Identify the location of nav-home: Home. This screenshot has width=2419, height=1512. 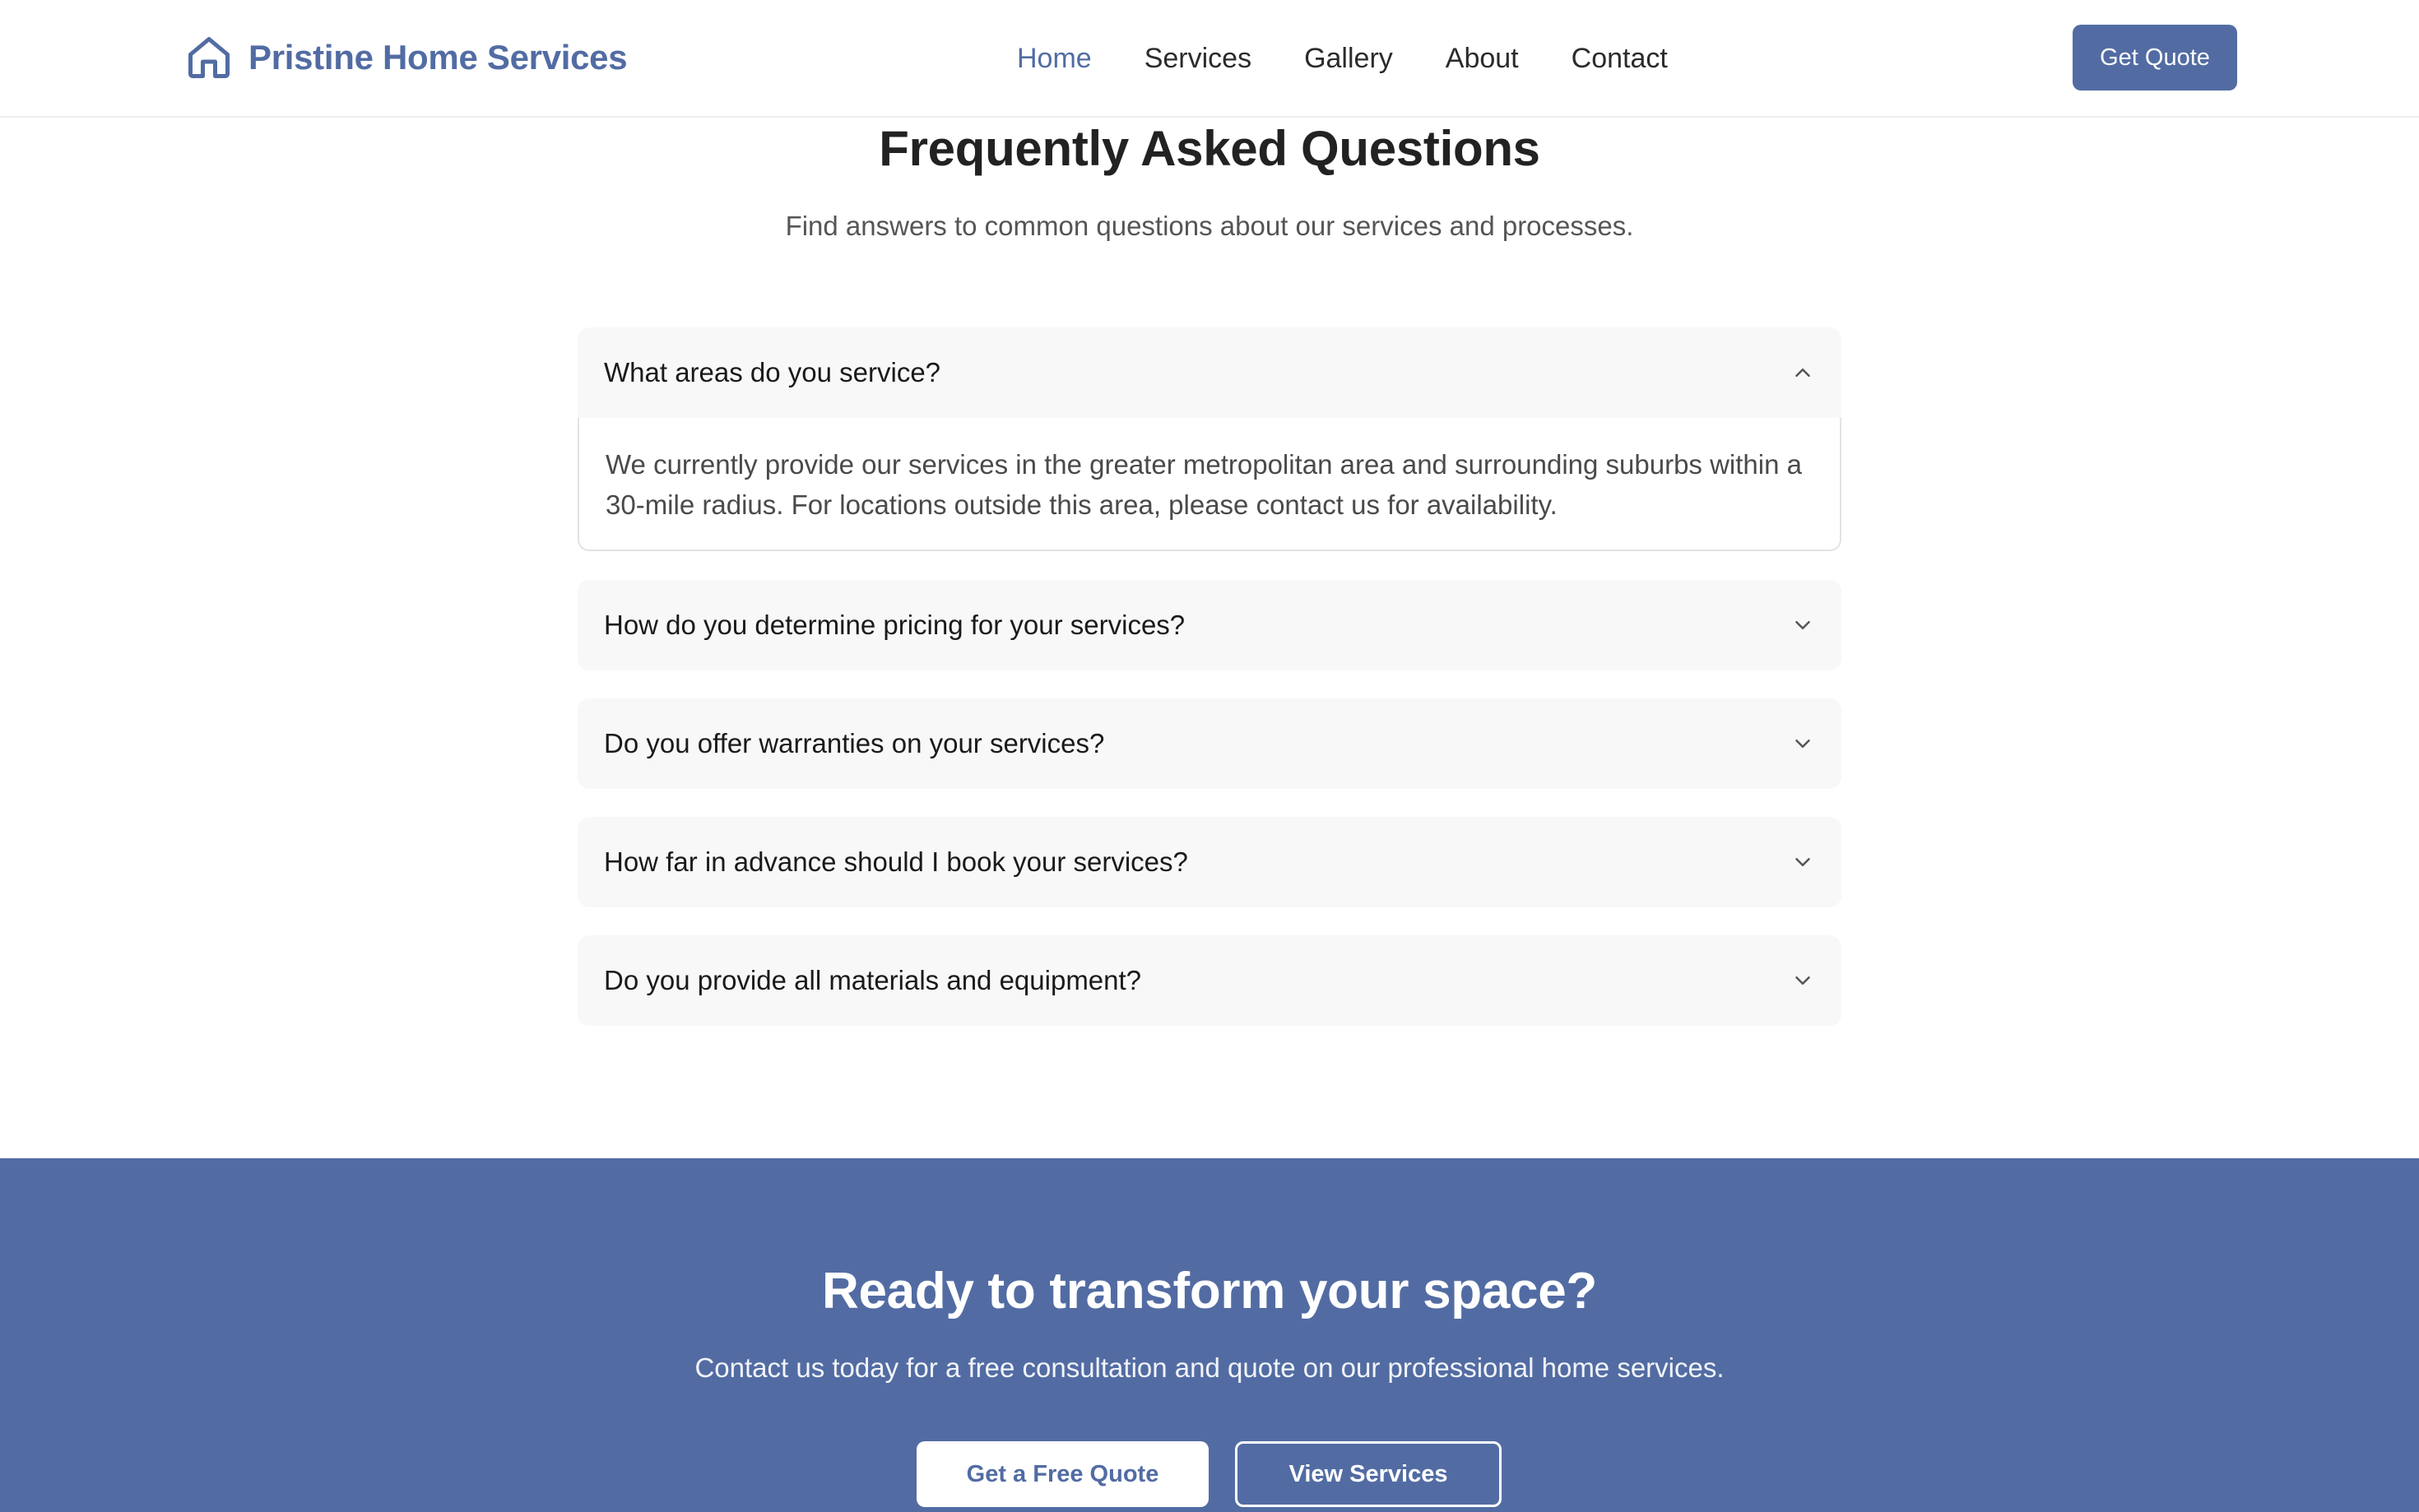
(1054, 59).